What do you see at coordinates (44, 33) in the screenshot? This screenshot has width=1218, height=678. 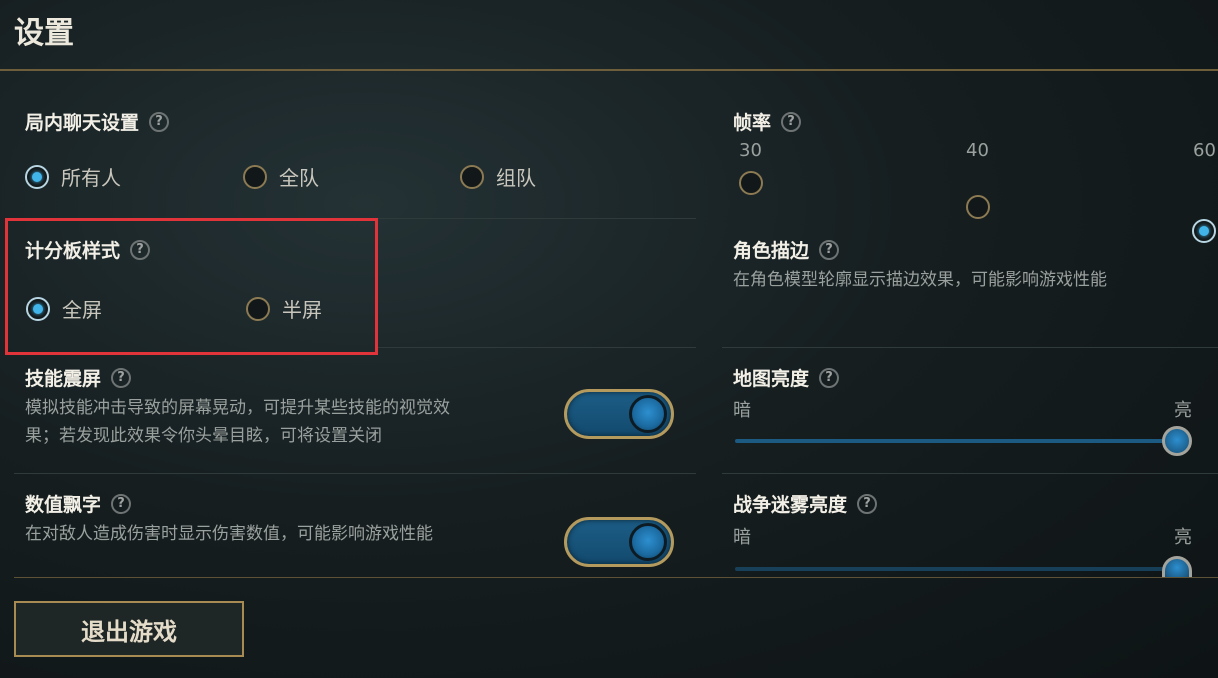 I see `page-title: 设置` at bounding box center [44, 33].